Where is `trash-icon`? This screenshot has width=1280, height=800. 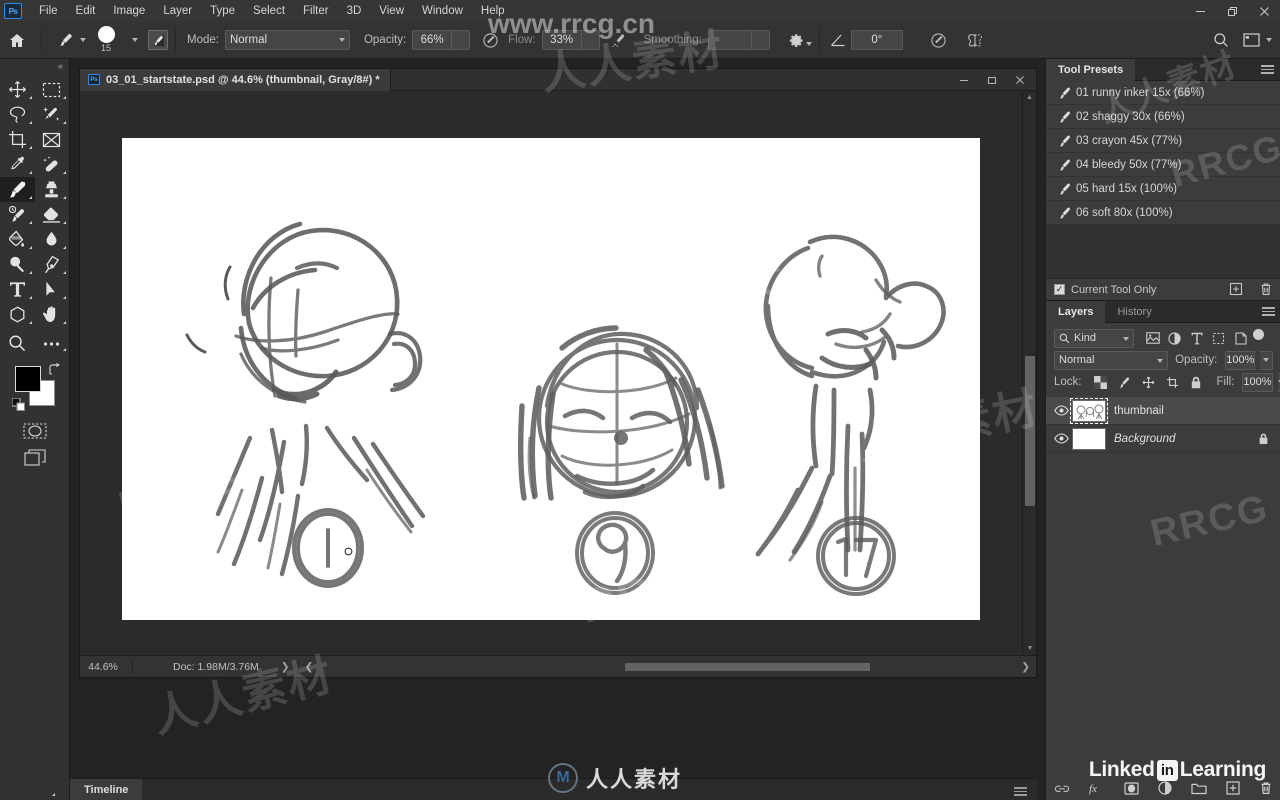
trash-icon is located at coordinates (1266, 289).